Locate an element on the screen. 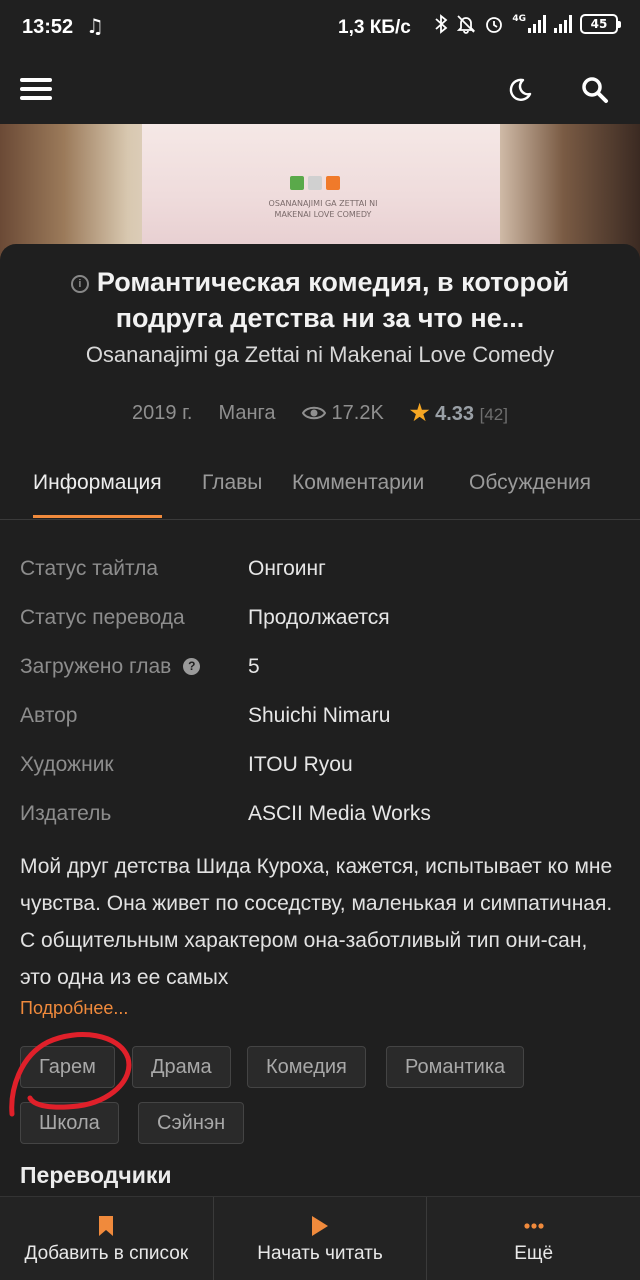 The height and width of the screenshot is (1280, 640). start-reading-button: Начать читать is located at coordinates (319, 1238).